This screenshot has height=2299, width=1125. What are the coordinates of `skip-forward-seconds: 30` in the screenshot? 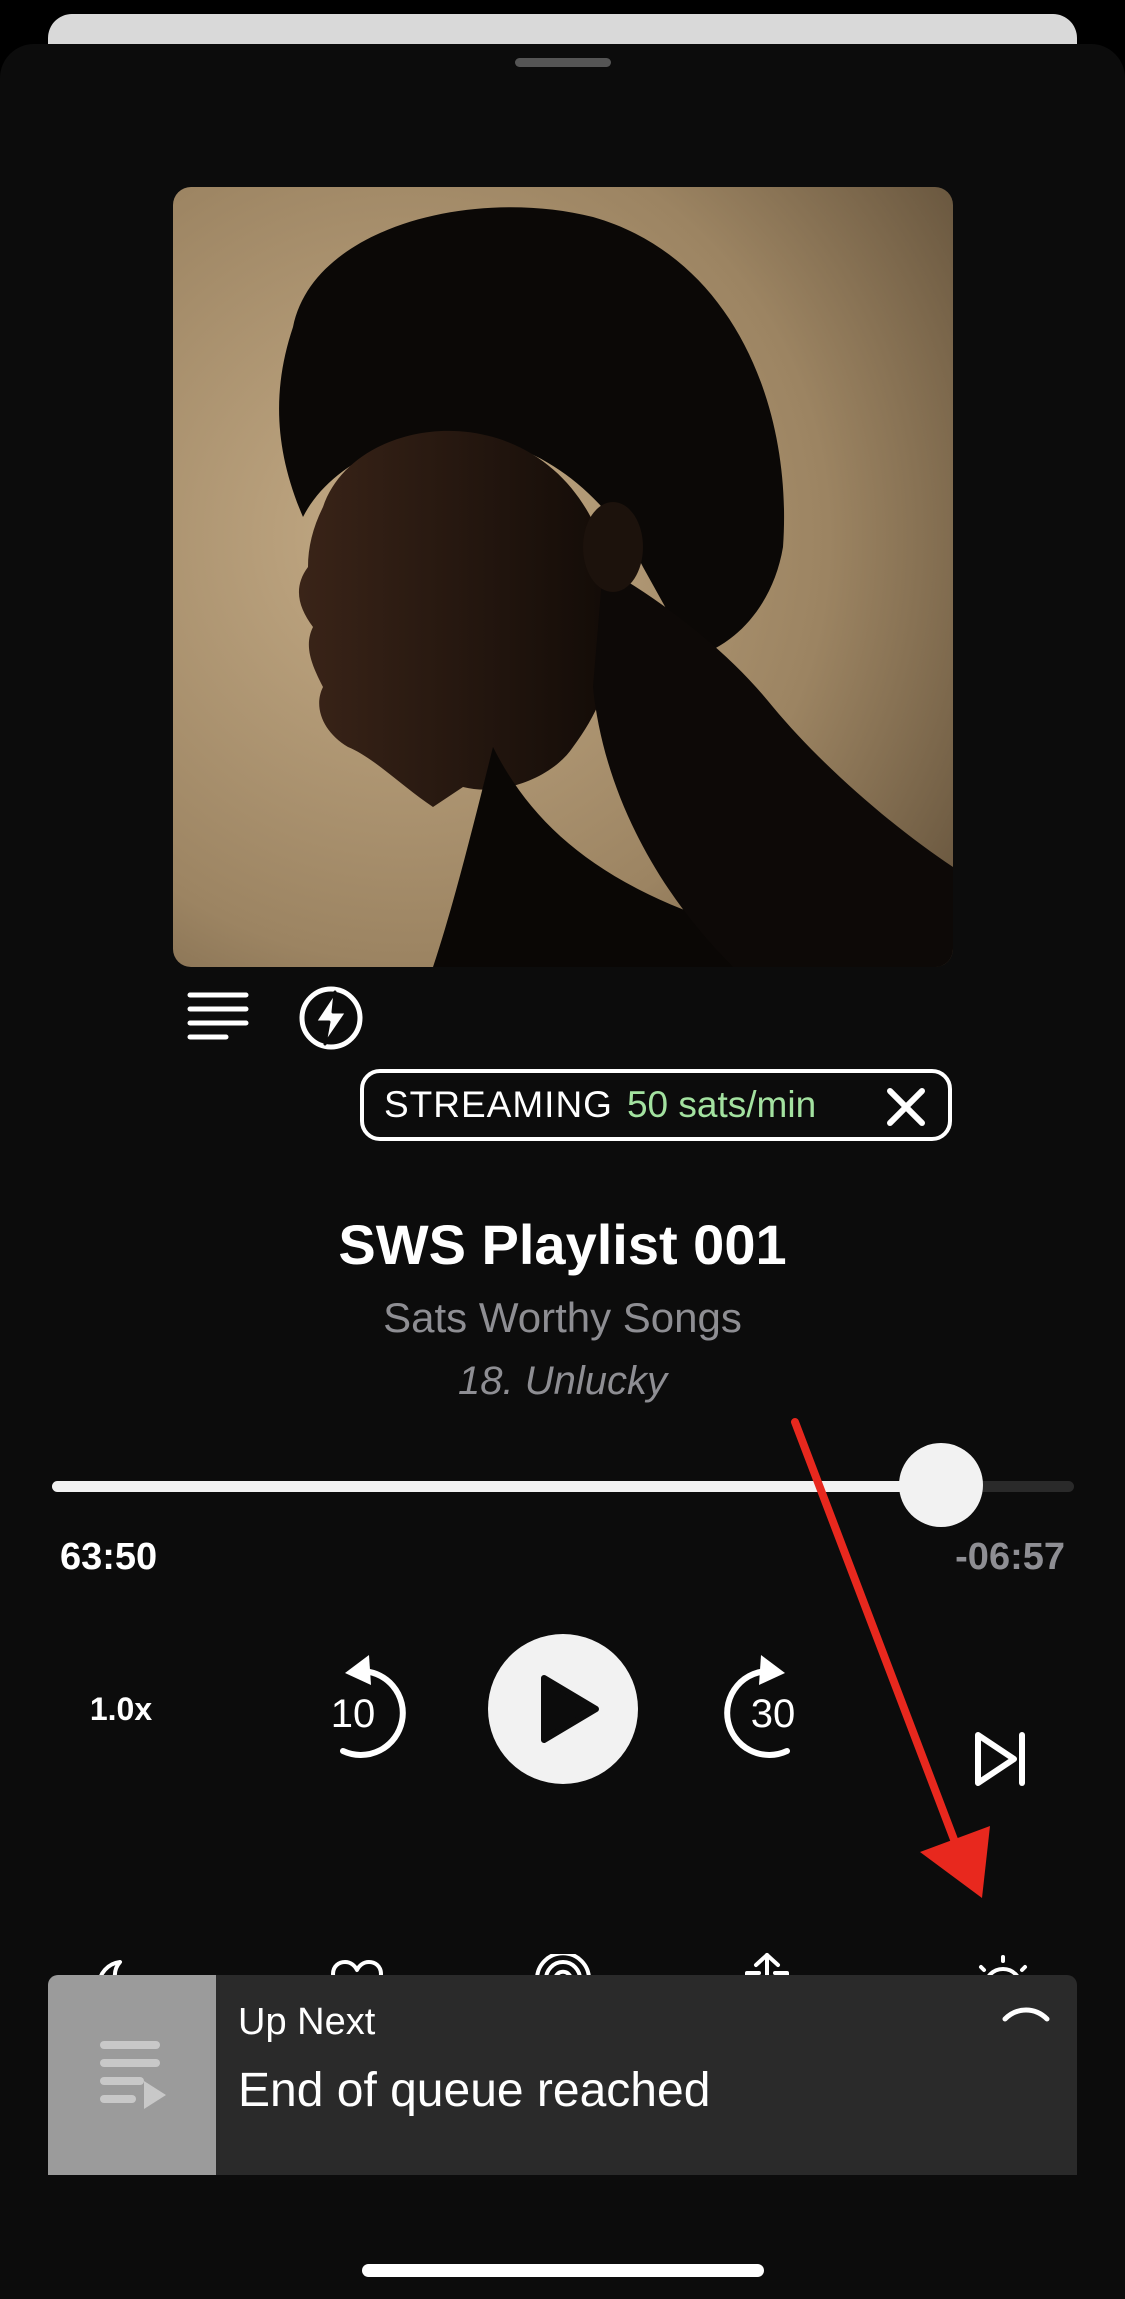 It's located at (773, 1714).